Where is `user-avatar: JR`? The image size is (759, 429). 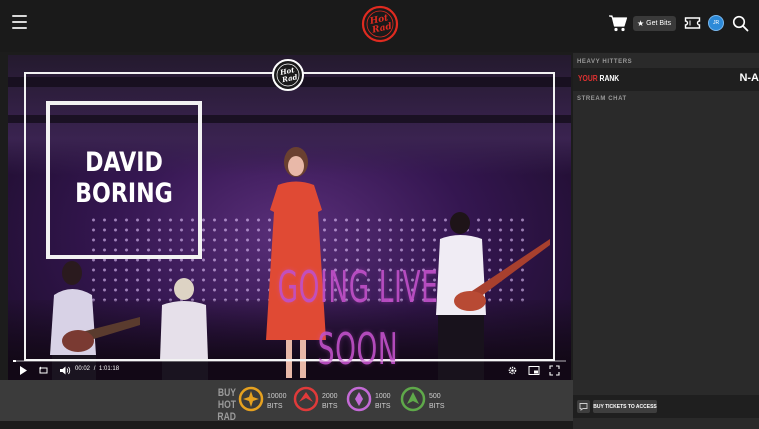 user-avatar: JR is located at coordinates (716, 23).